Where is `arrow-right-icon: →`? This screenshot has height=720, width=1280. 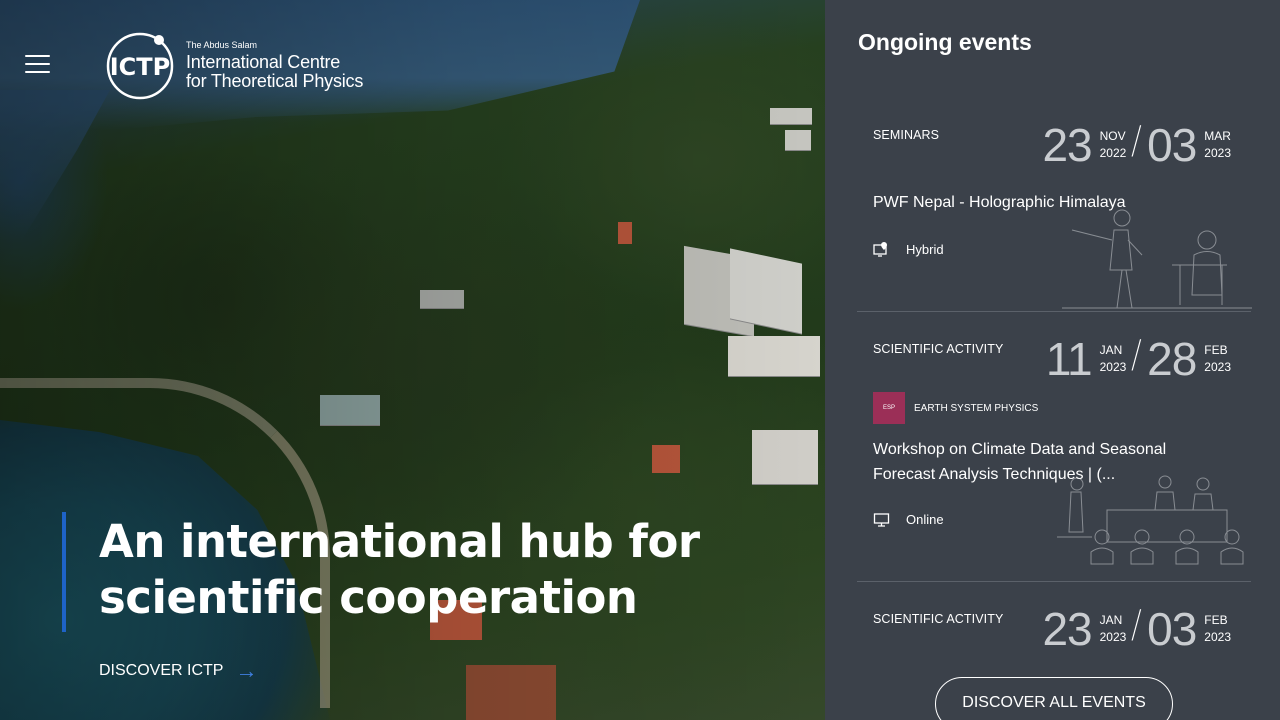
arrow-right-icon: → is located at coordinates (246, 670).